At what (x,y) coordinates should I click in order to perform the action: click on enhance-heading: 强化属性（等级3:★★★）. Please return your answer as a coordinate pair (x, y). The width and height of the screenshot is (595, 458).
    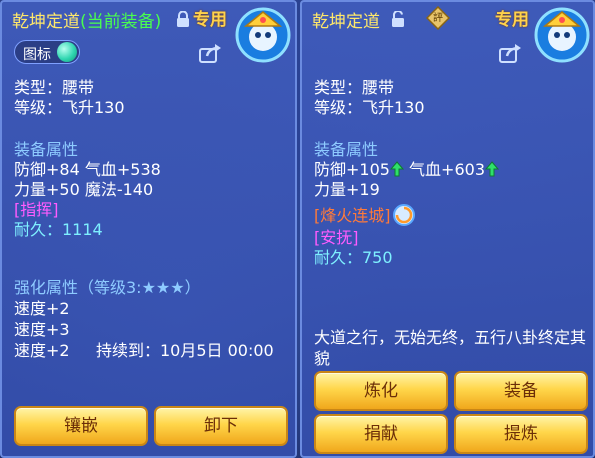
    Looking at the image, I should click on (107, 287).